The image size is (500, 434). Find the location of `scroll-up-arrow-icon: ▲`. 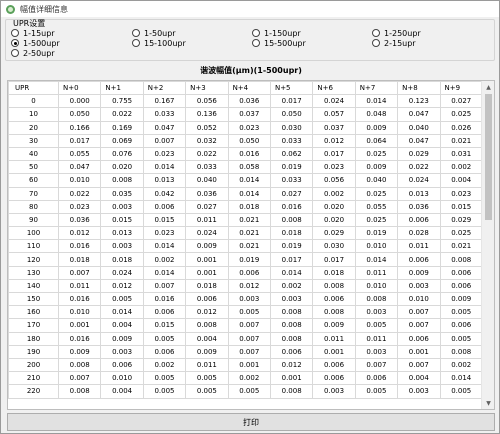

scroll-up-arrow-icon: ▲ is located at coordinates (488, 87).